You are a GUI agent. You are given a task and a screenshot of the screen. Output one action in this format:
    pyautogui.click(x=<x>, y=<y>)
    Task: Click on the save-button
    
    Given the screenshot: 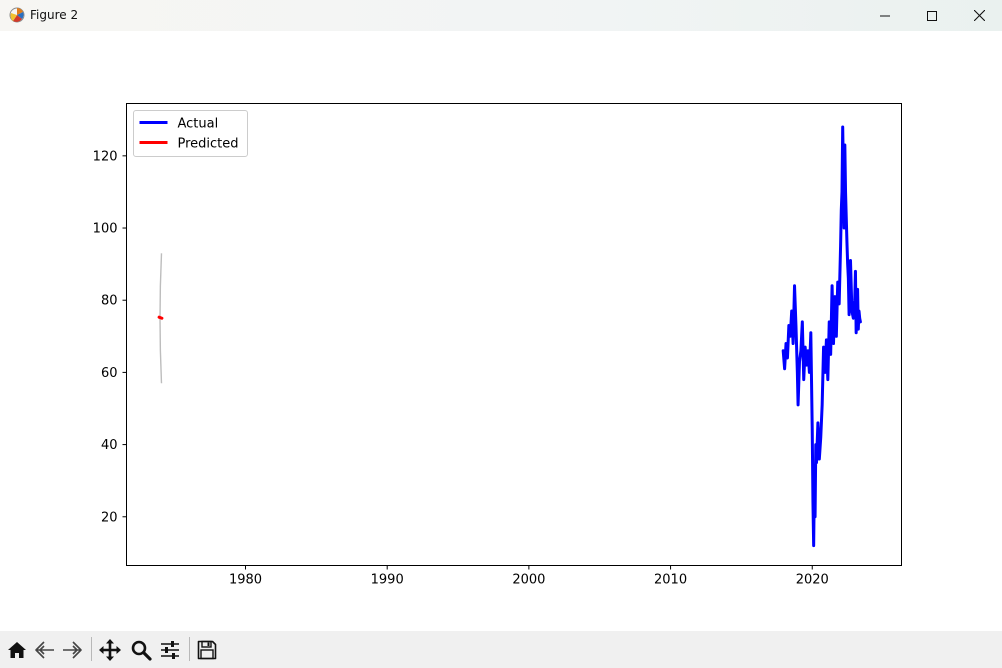 What is the action you would take?
    pyautogui.click(x=207, y=650)
    